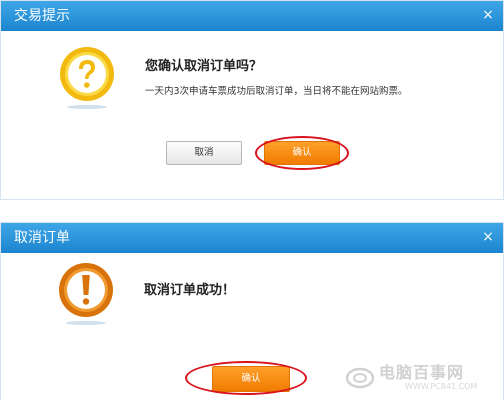 This screenshot has width=504, height=400. Describe the element at coordinates (441, 386) in the screenshot. I see `watermark-url: WWW.PC841.COM` at that location.